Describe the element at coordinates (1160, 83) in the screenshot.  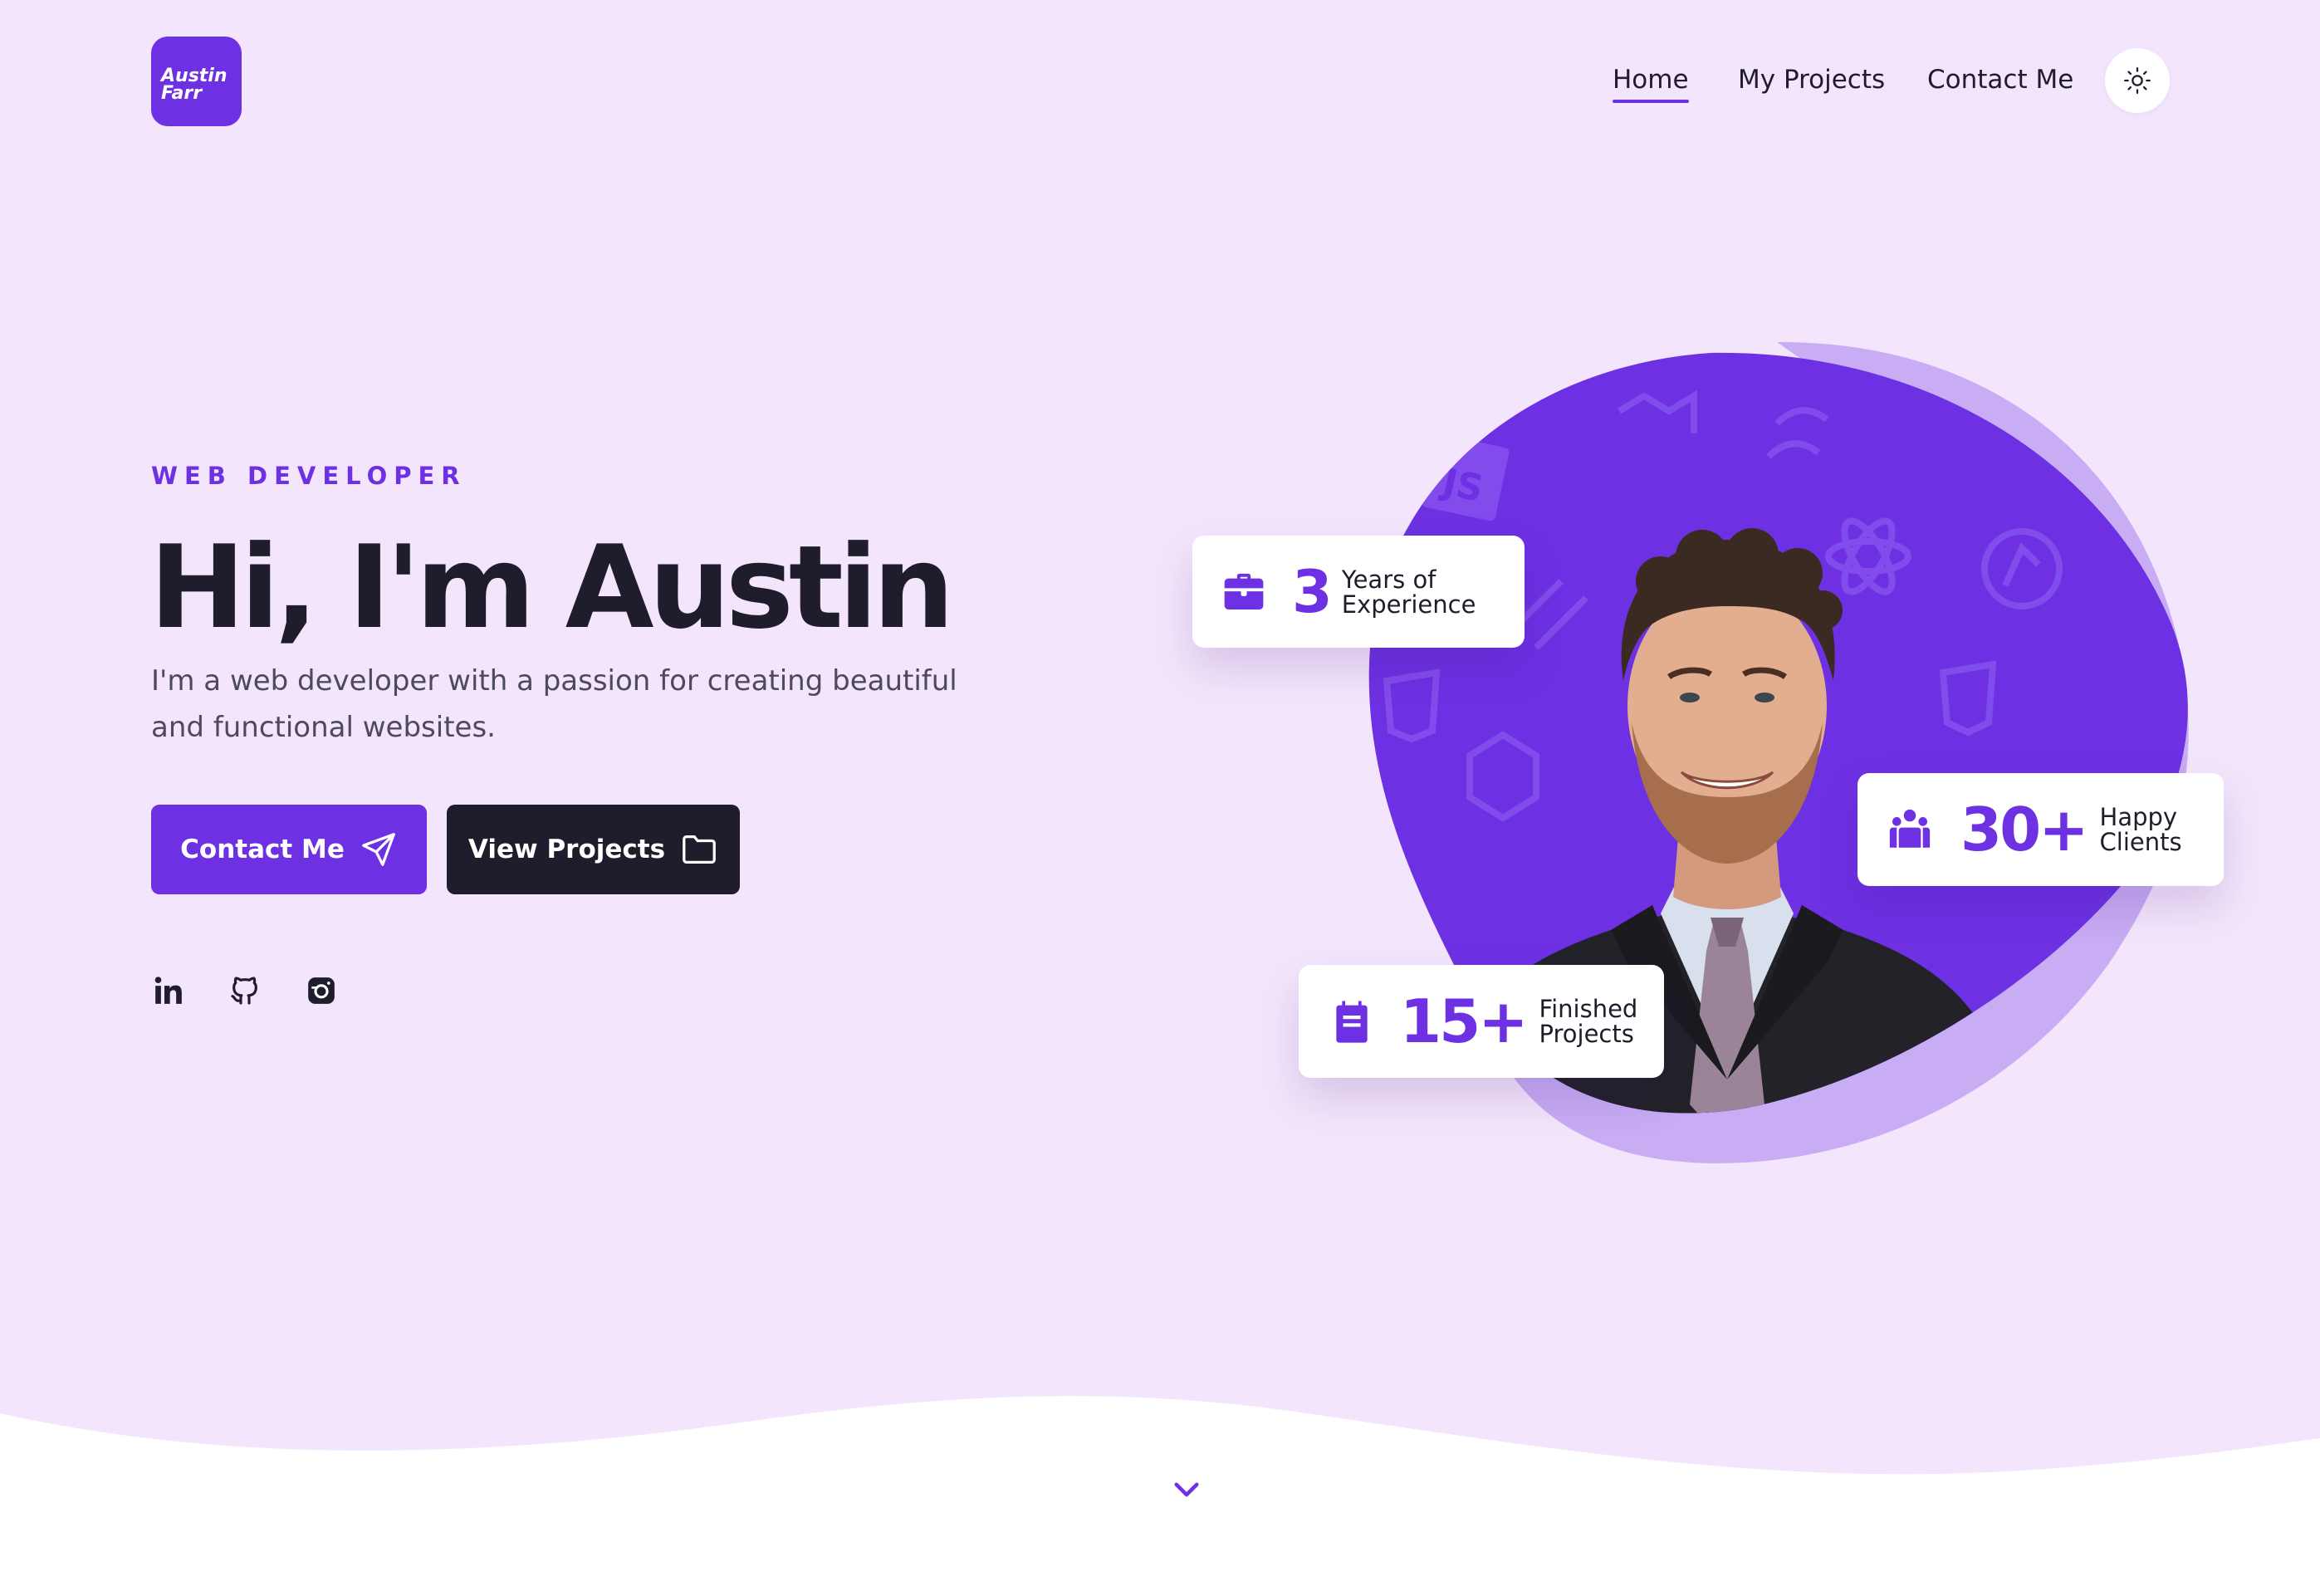
I see `main-nav: Home My Projects Contact Me` at that location.